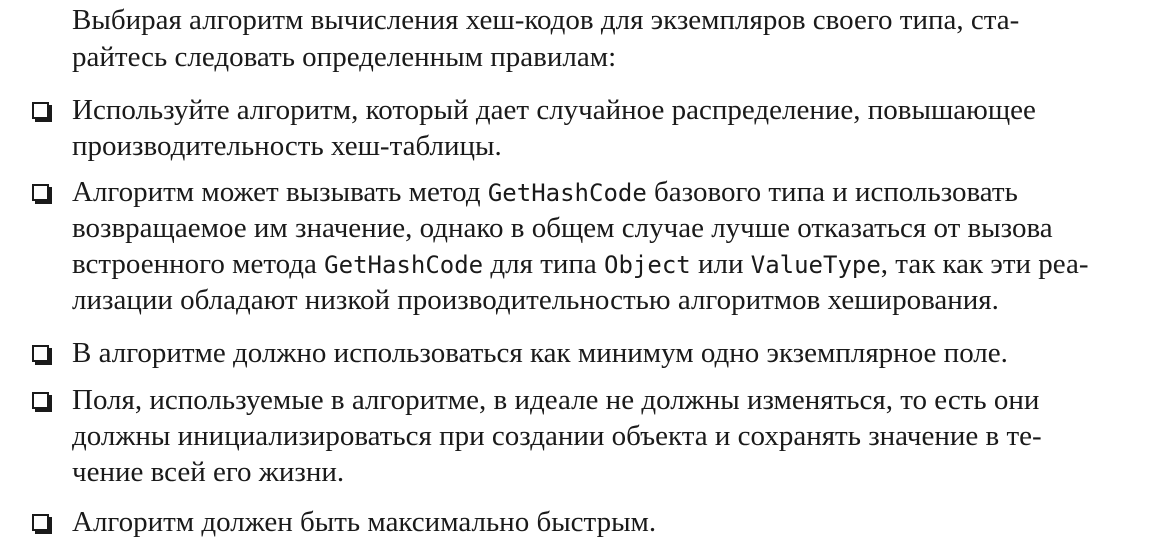  Describe the element at coordinates (832, 192) in the screenshot. I see `text-run: базового типа и использовать` at that location.